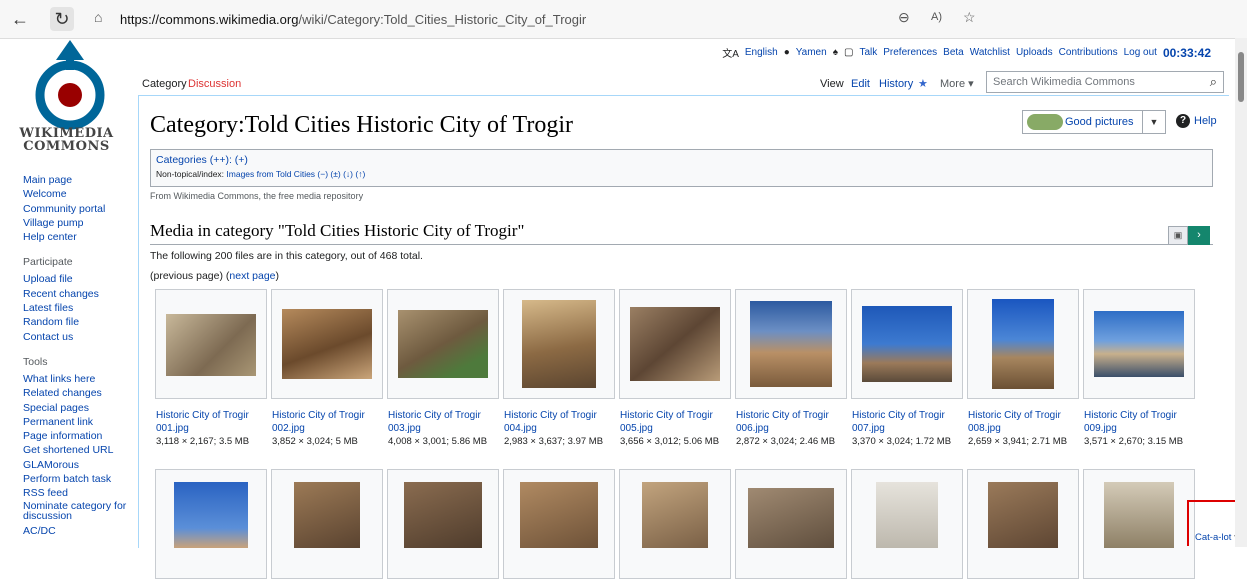 Image resolution: width=1247 pixels, height=579 pixels. Describe the element at coordinates (340, 174) in the screenshot. I see `hotcat-controls: (−) (±) (↓) (↑)` at that location.